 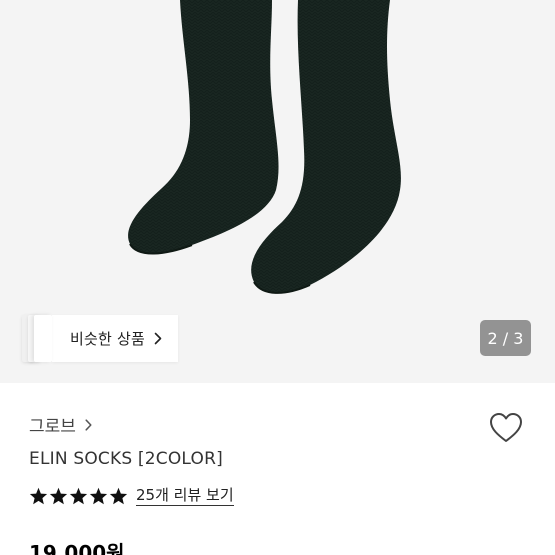 What do you see at coordinates (131, 496) in the screenshot?
I see `rating-row: 25개 리뷰 보기` at bounding box center [131, 496].